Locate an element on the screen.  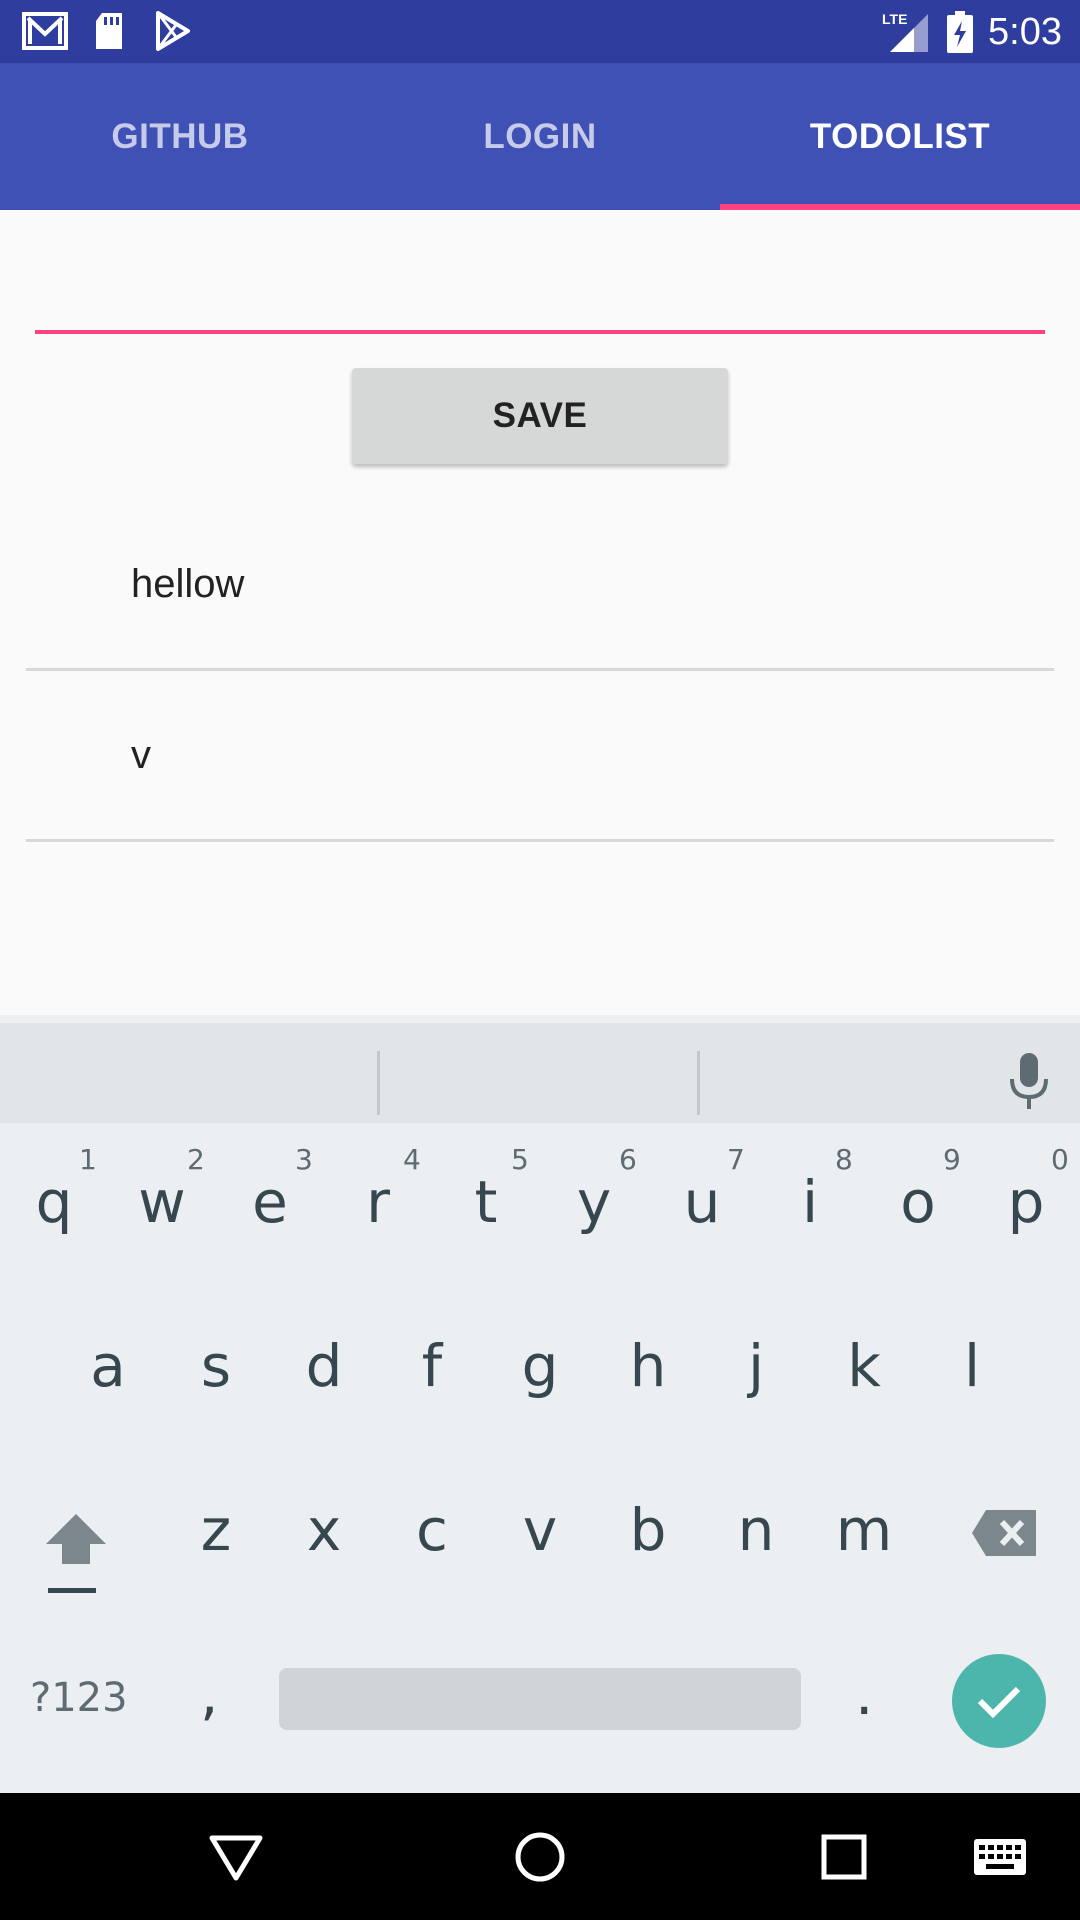
tab-bar: GITHUB LOGIN TODOLIST is located at coordinates (540, 136).